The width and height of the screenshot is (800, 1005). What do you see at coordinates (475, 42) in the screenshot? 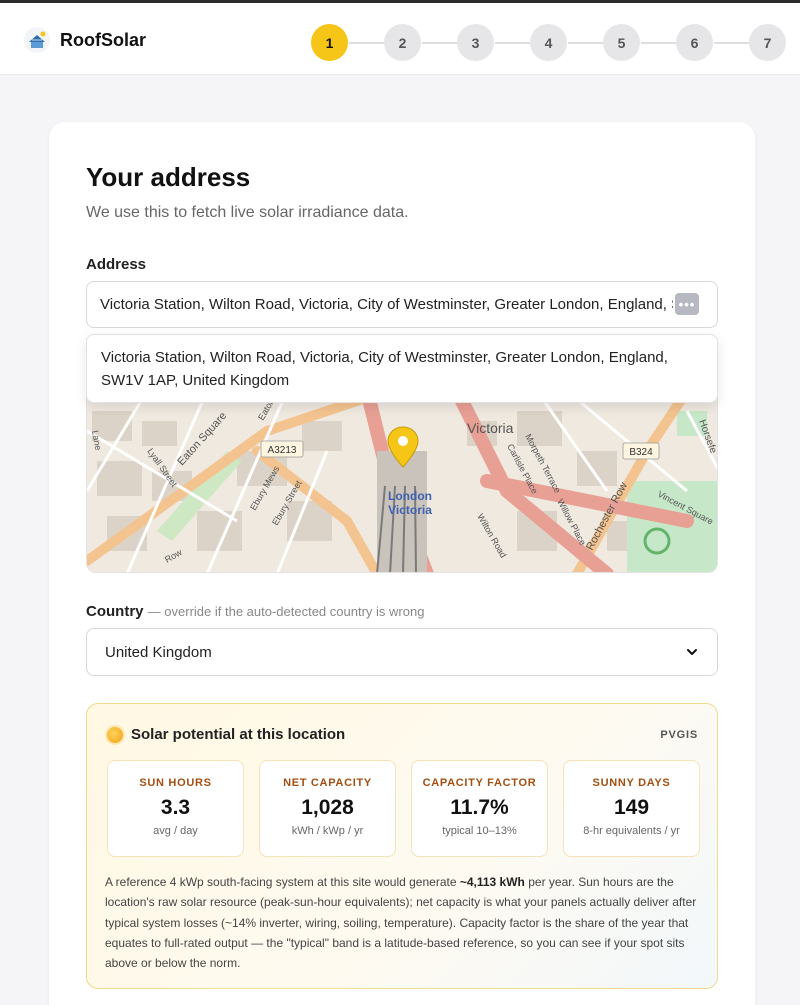
I see `step-3: 3` at bounding box center [475, 42].